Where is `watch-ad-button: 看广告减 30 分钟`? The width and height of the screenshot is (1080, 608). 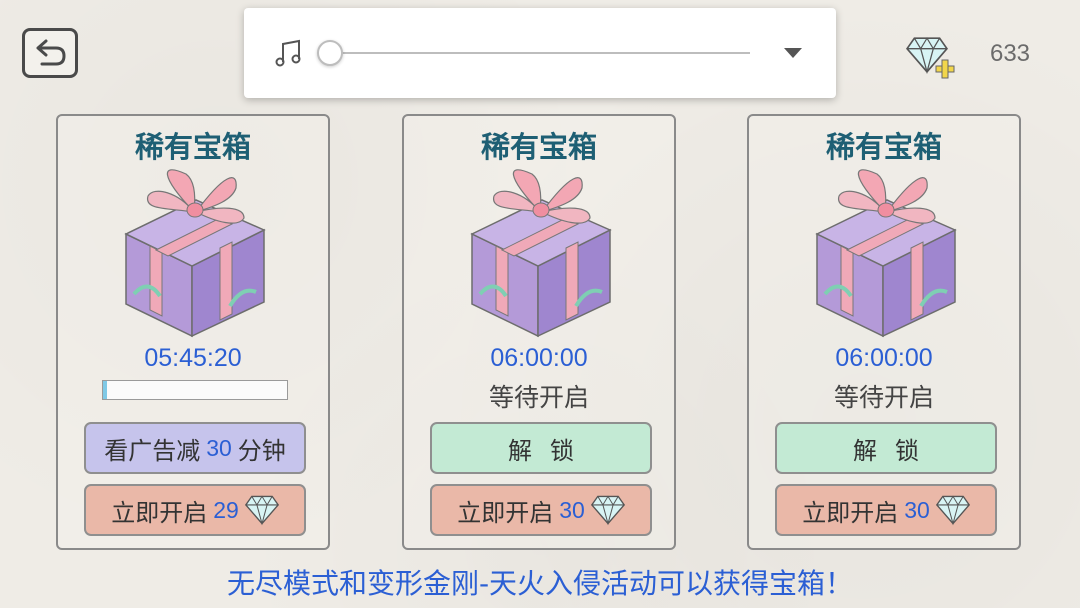
watch-ad-button: 看广告减 30 分钟 is located at coordinates (195, 448).